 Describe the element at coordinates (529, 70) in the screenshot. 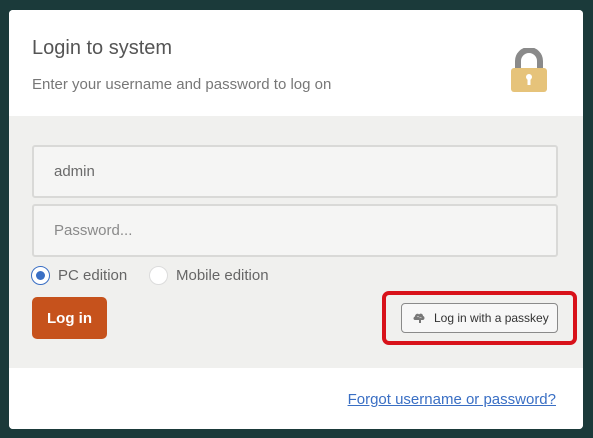

I see `padlock-icon` at that location.